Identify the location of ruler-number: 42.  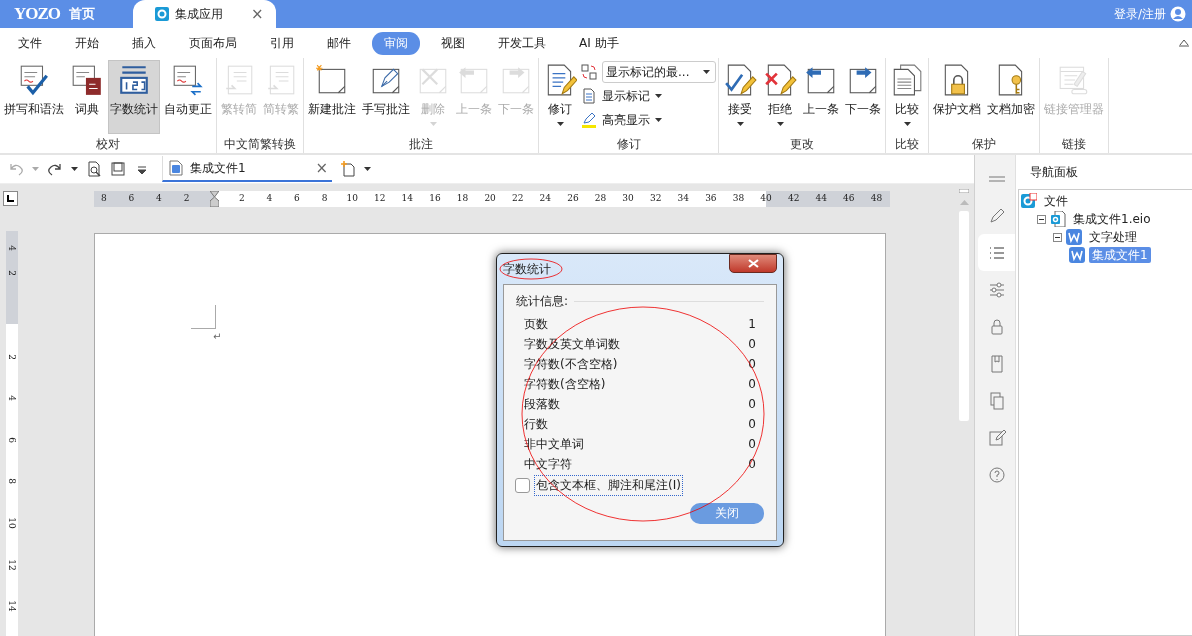
(793, 198).